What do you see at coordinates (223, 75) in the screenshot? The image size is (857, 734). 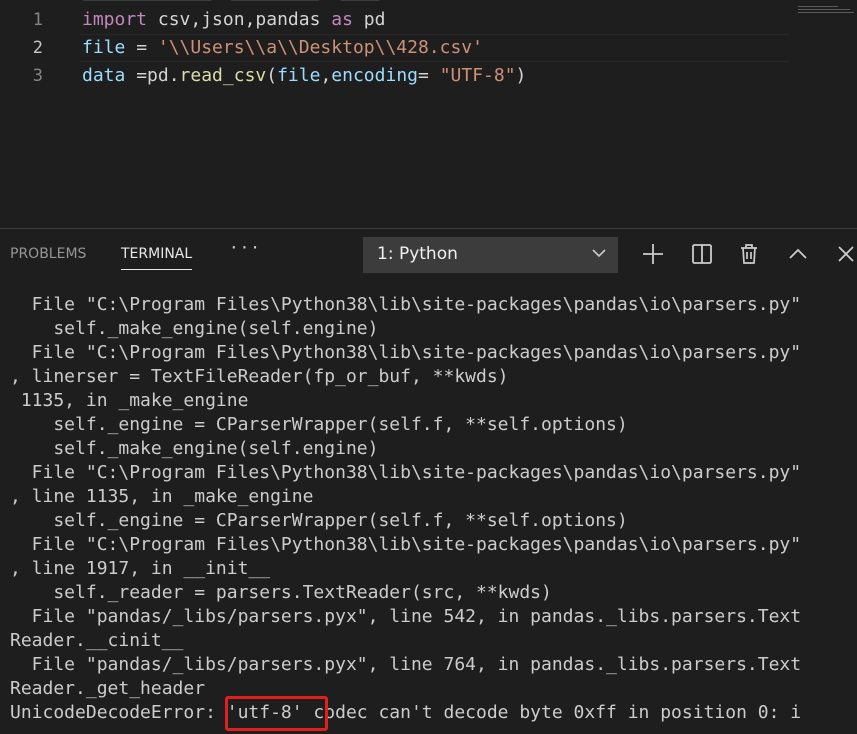 I see `code-token: read_csv` at bounding box center [223, 75].